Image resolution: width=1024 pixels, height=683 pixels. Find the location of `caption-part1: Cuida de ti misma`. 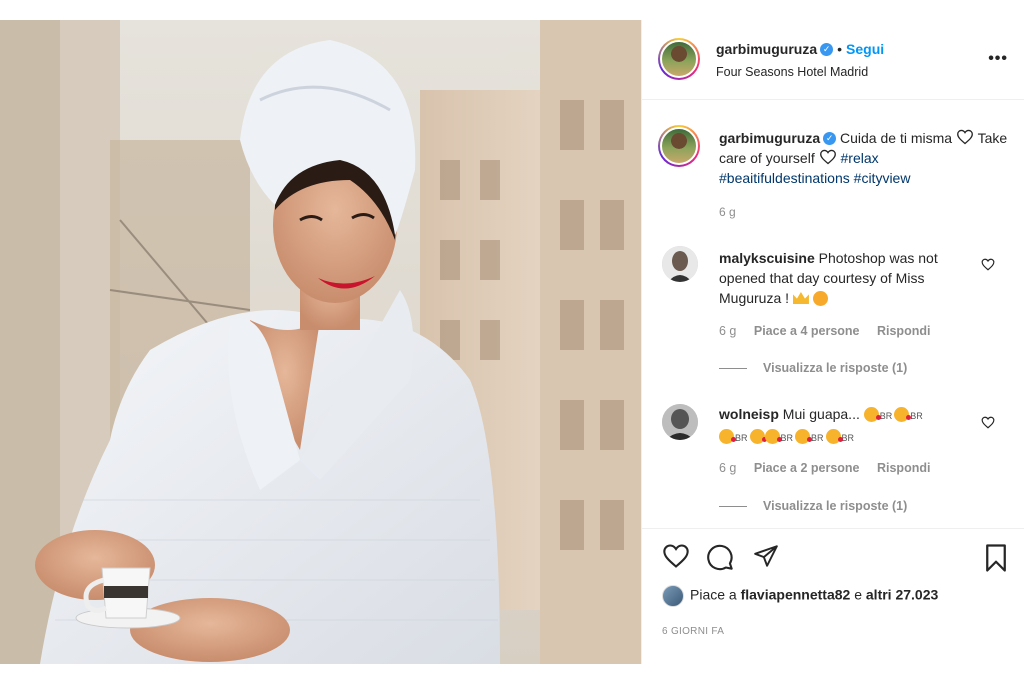

caption-part1: Cuida de ti misma is located at coordinates (896, 138).